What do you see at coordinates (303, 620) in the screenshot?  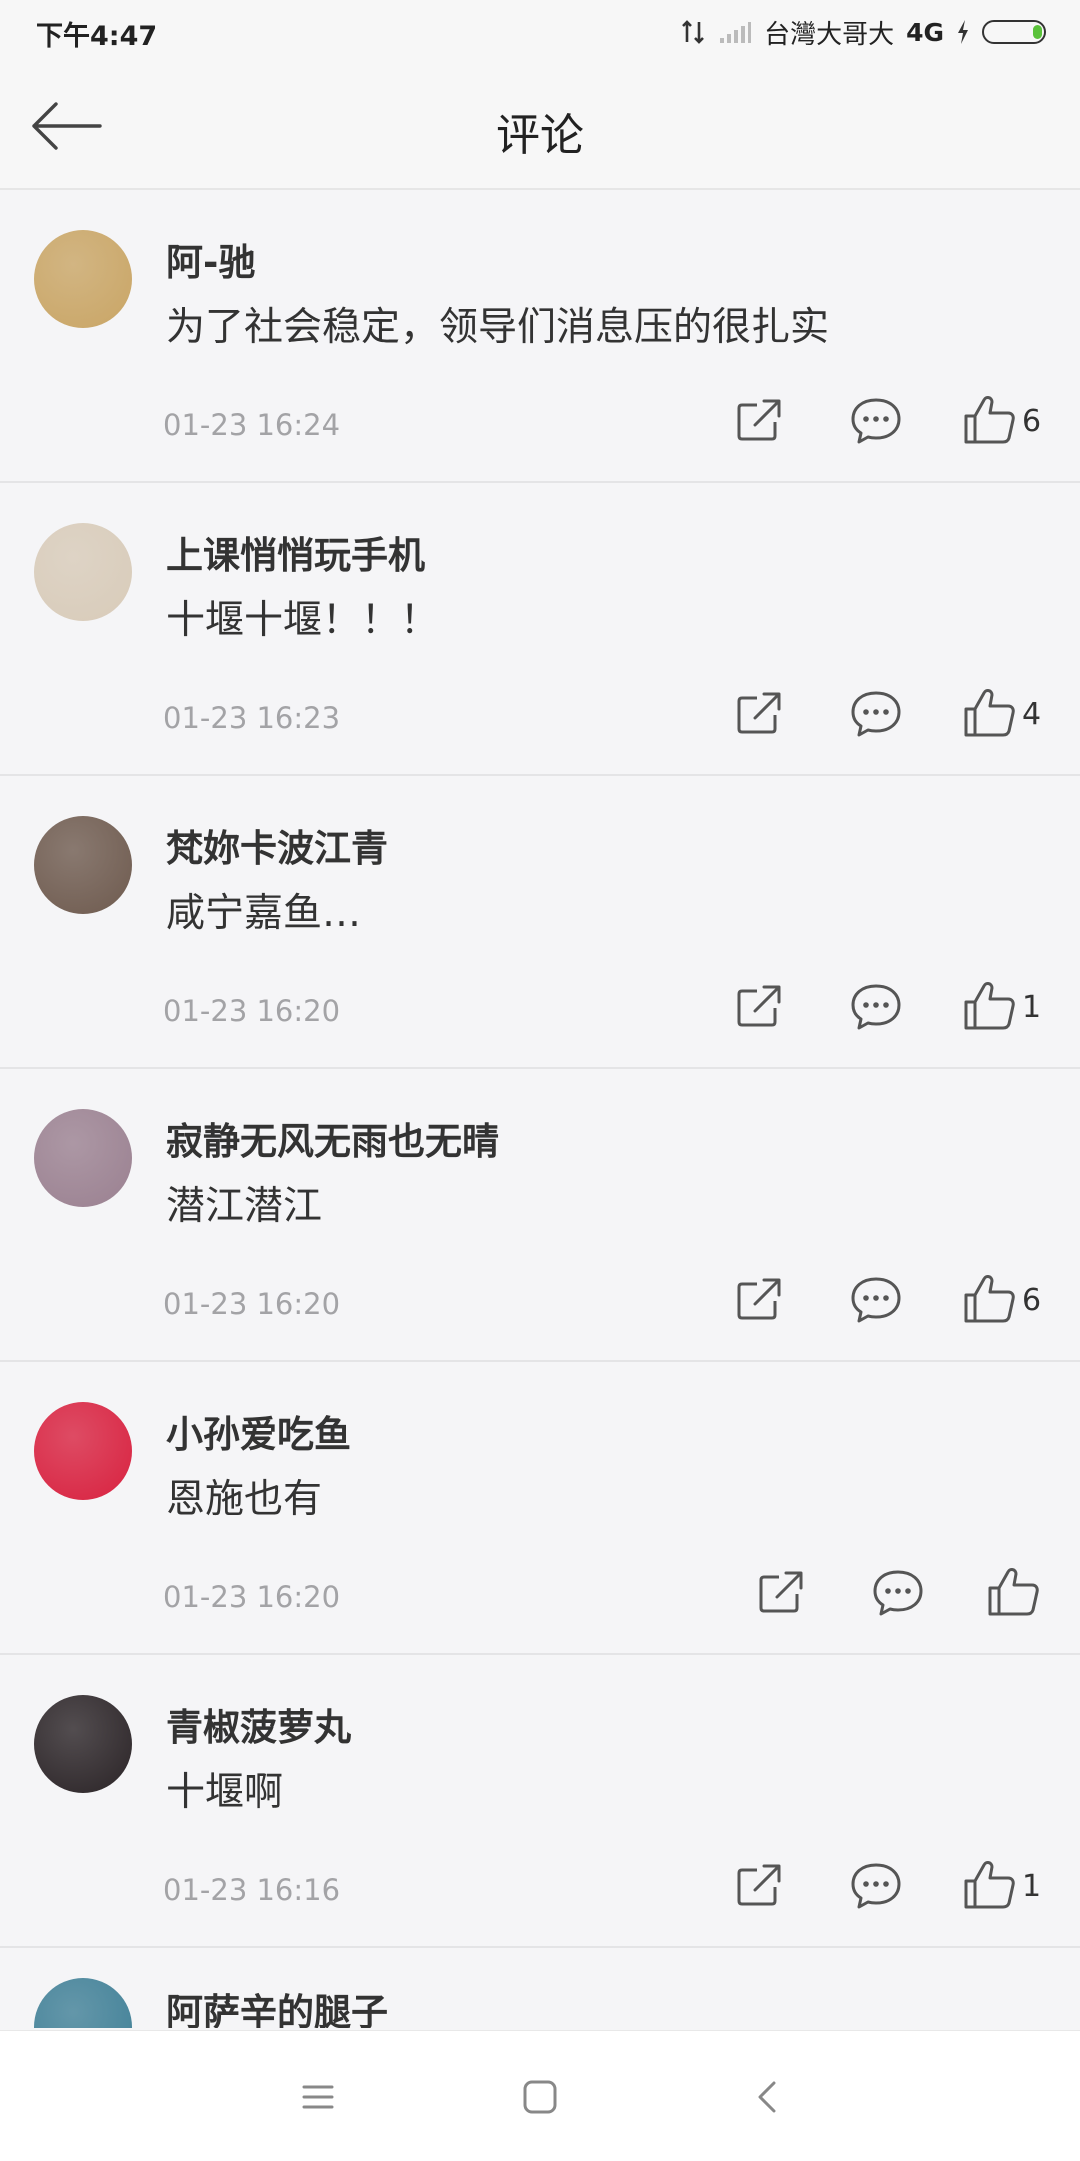 I see `comment-text: 十堰十堰！！！` at bounding box center [303, 620].